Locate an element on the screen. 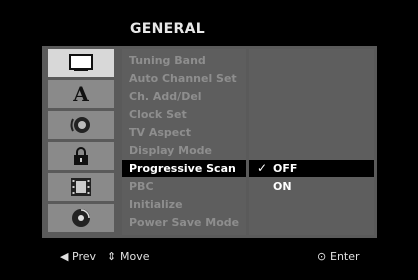 This screenshot has height=280, width=418. category-icon-column: A is located at coordinates (81, 142).